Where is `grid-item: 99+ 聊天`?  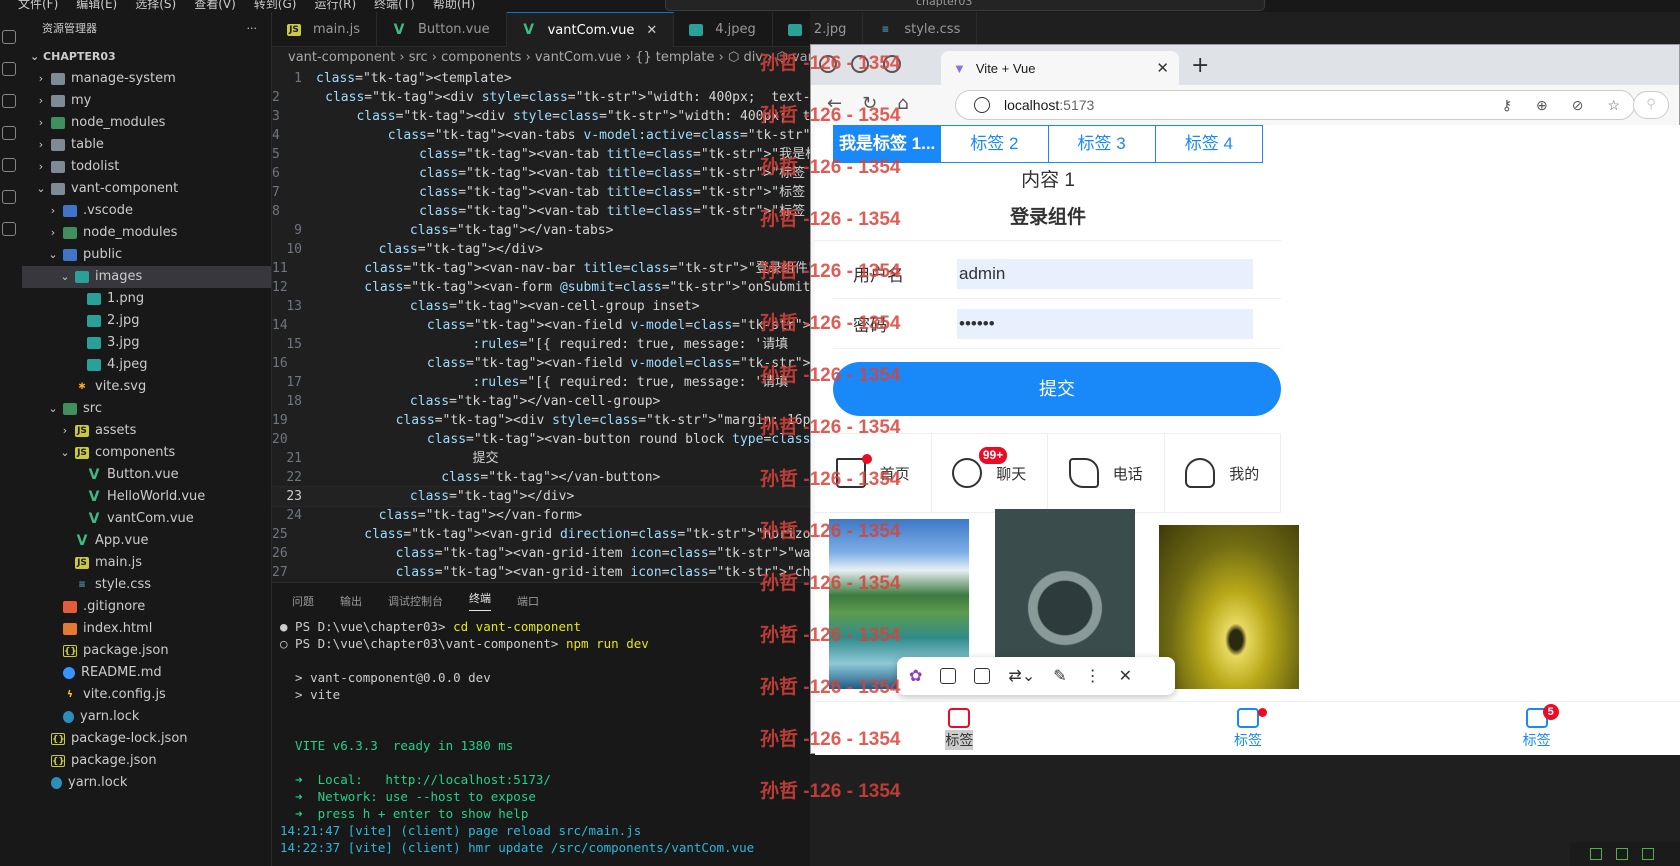 grid-item: 99+ 聊天 is located at coordinates (990, 473).